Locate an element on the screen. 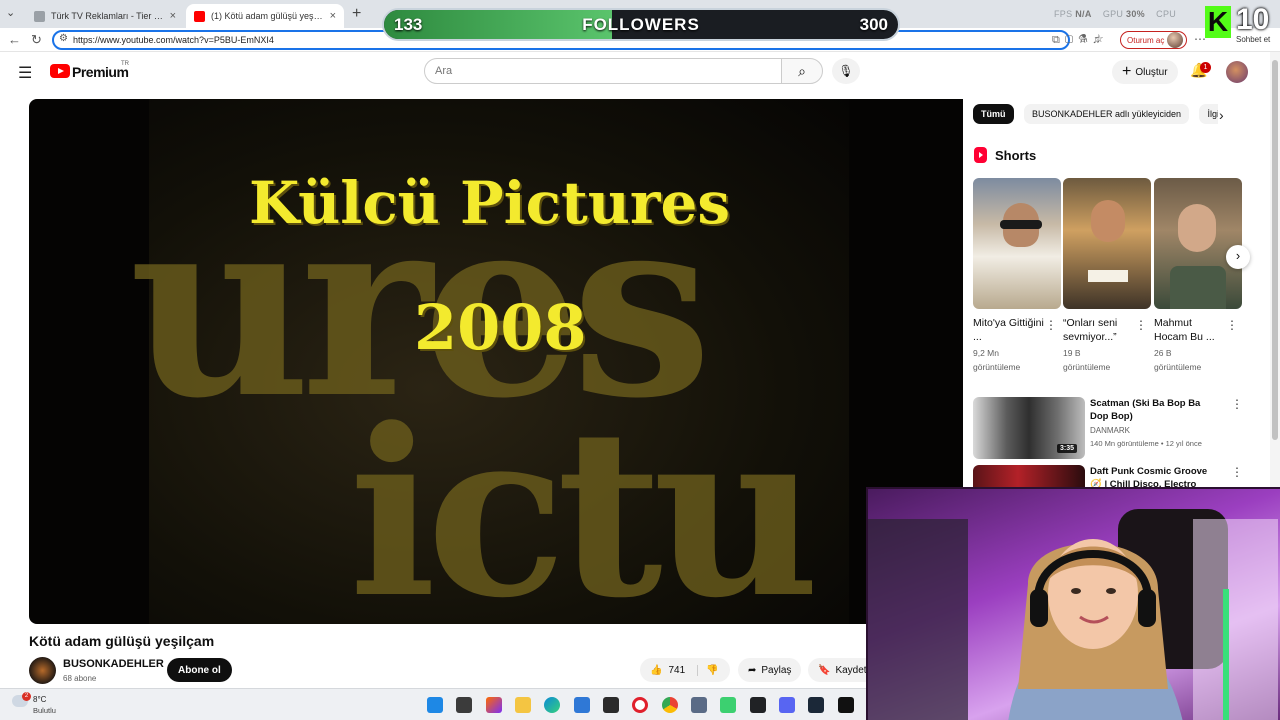 Image resolution: width=1280 pixels, height=720 pixels. search-icon: ⌕ is located at coordinates (802, 71).